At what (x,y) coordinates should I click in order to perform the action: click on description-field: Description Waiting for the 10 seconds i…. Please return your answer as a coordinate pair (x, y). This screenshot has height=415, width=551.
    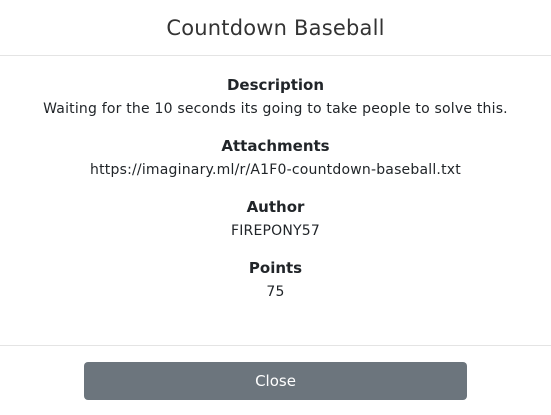
    Looking at the image, I should click on (275, 98).